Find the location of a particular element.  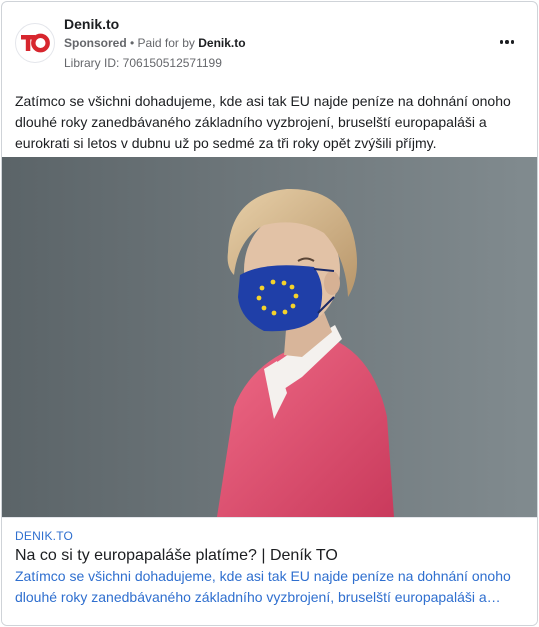

sponsored-label: Sponsored is located at coordinates (95, 43).